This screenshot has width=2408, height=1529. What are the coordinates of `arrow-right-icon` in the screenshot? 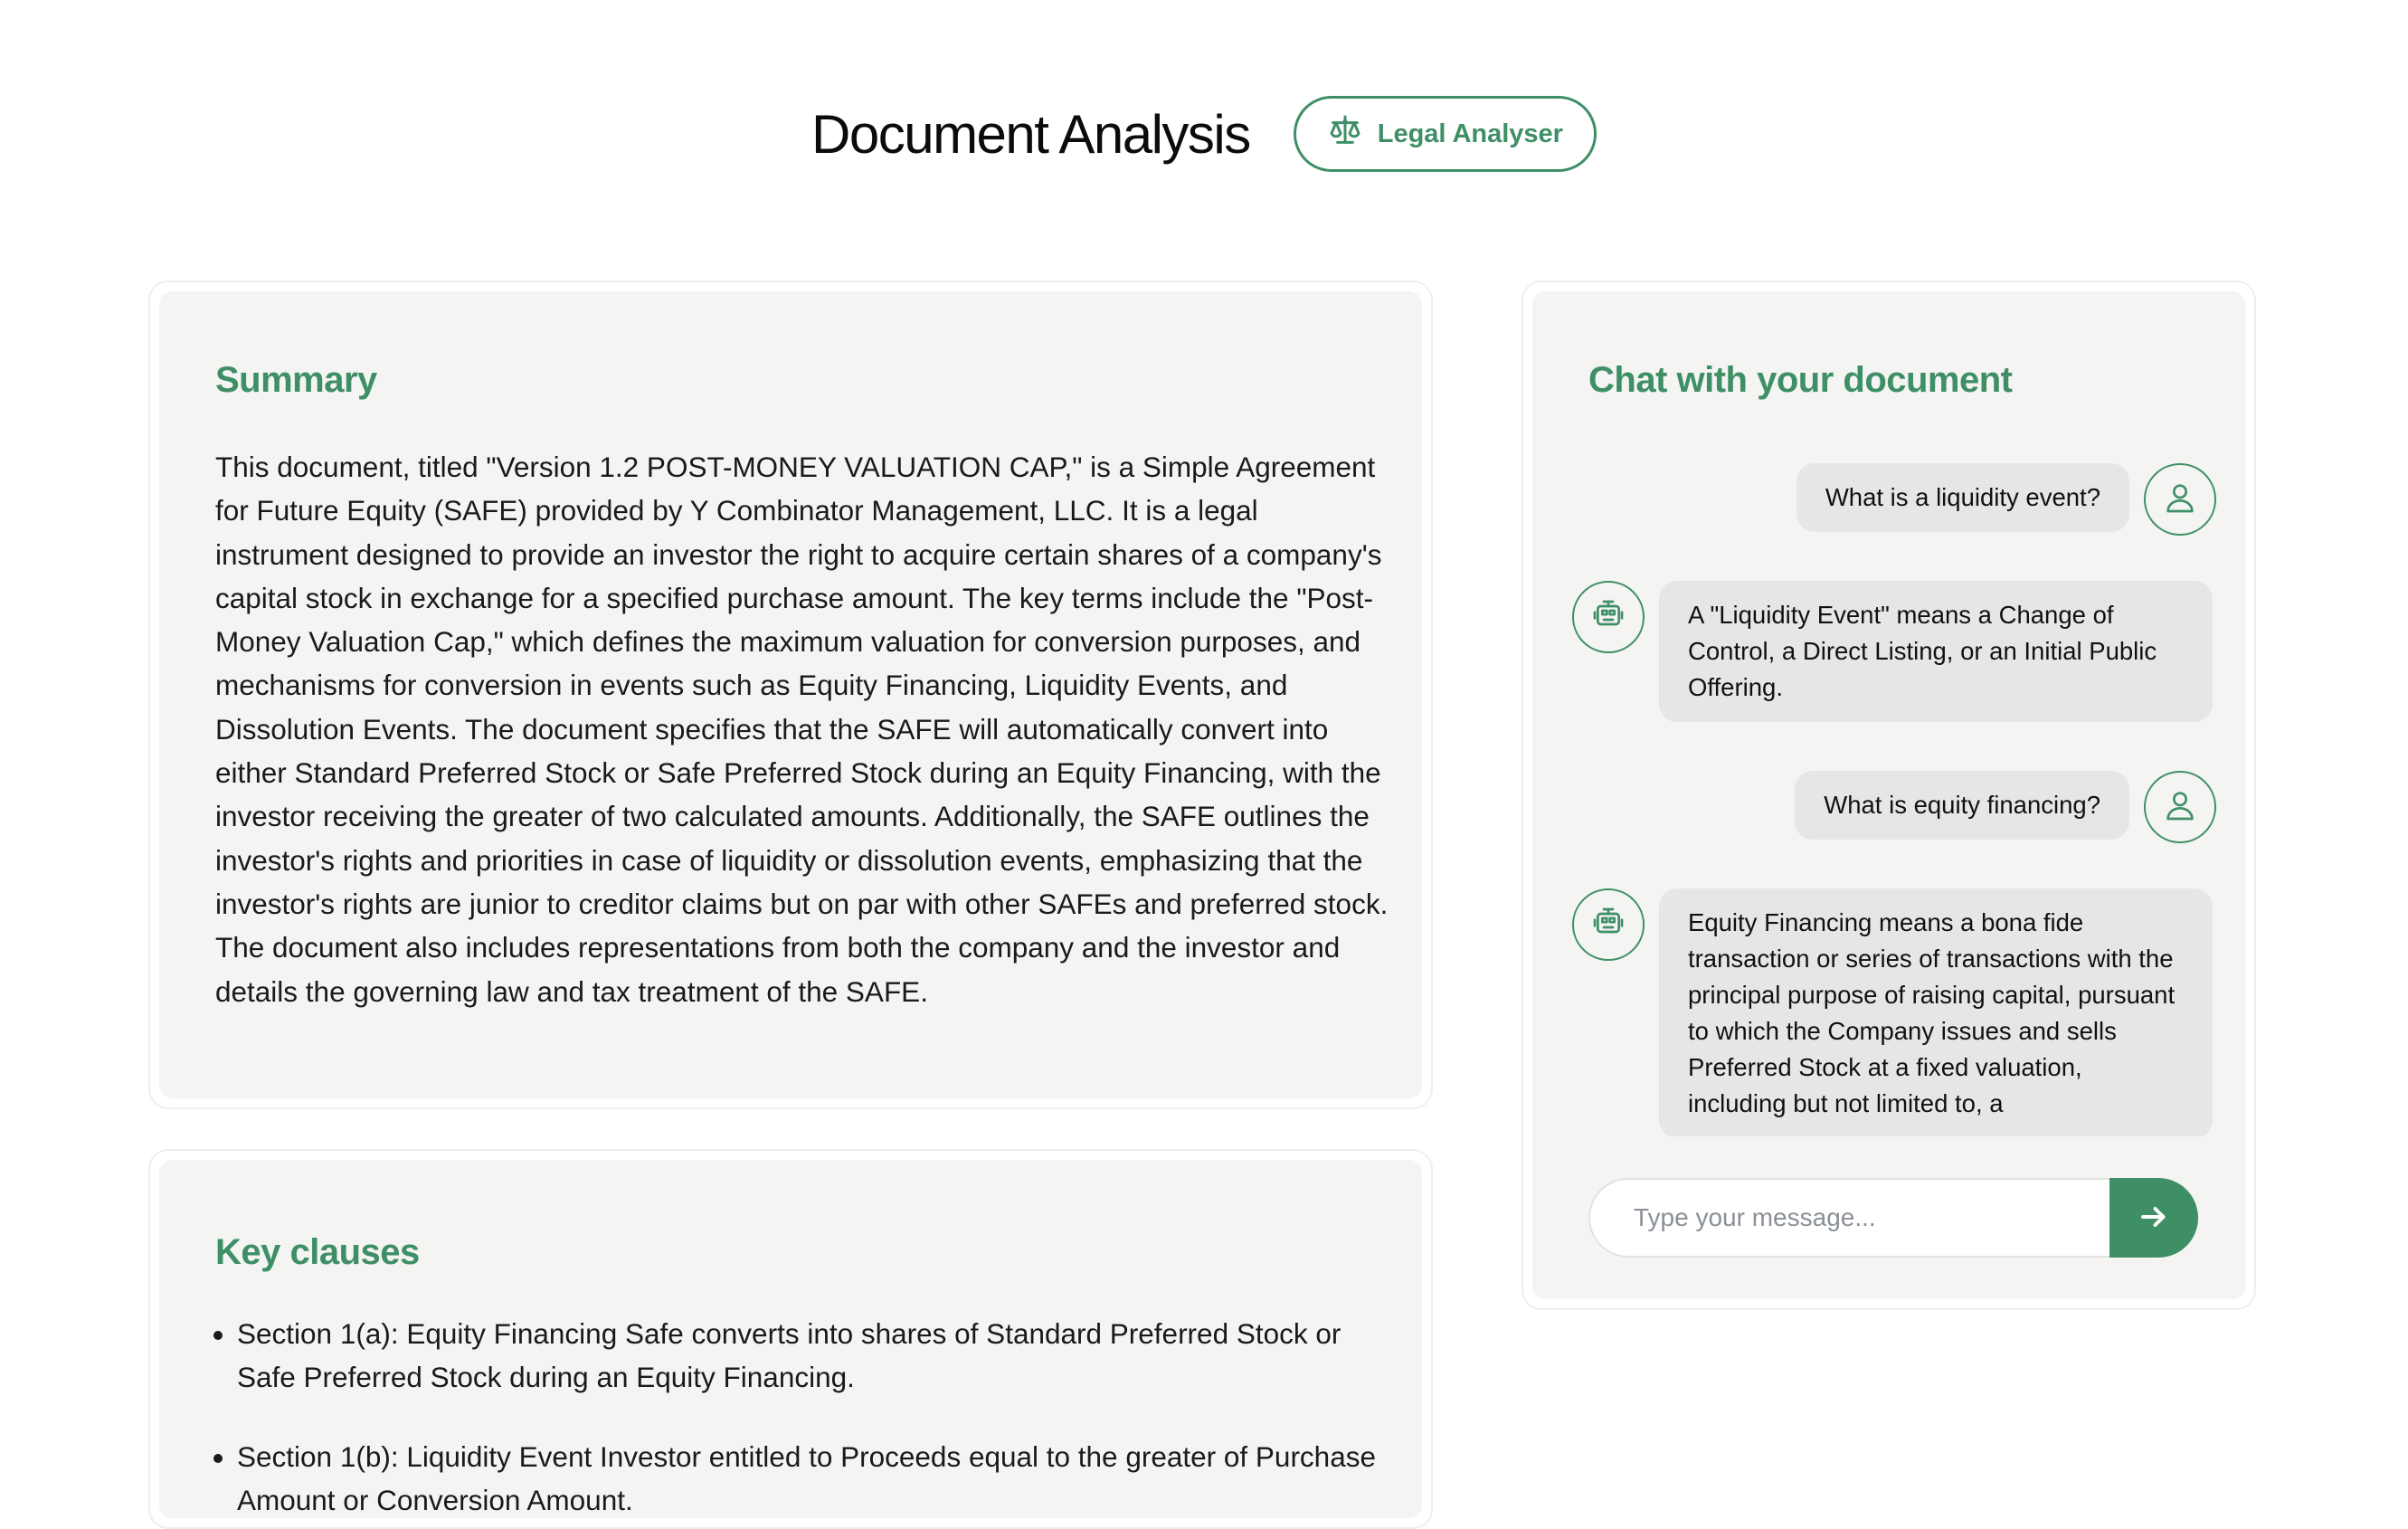 It's located at (2154, 1219).